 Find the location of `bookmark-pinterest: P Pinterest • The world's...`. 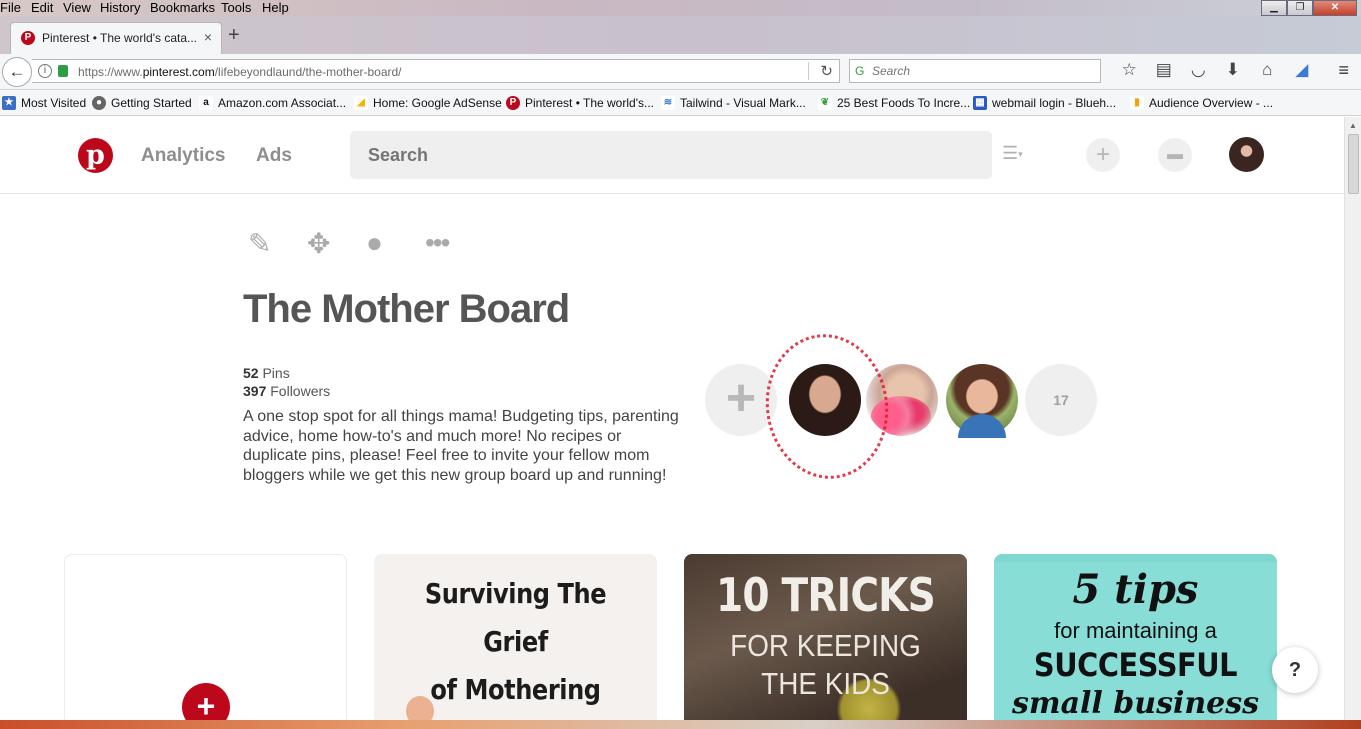

bookmark-pinterest: P Pinterest • The world's... is located at coordinates (580, 103).